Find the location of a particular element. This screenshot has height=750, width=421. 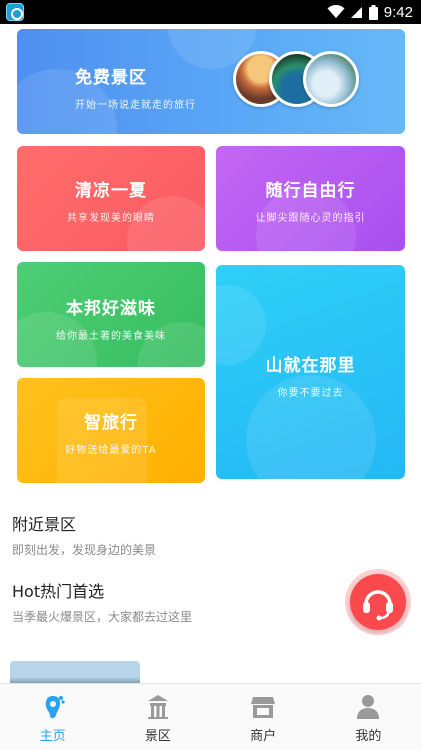

cool-summer-text: 清凉一夏 共享发现美的眼睛 is located at coordinates (111, 200).